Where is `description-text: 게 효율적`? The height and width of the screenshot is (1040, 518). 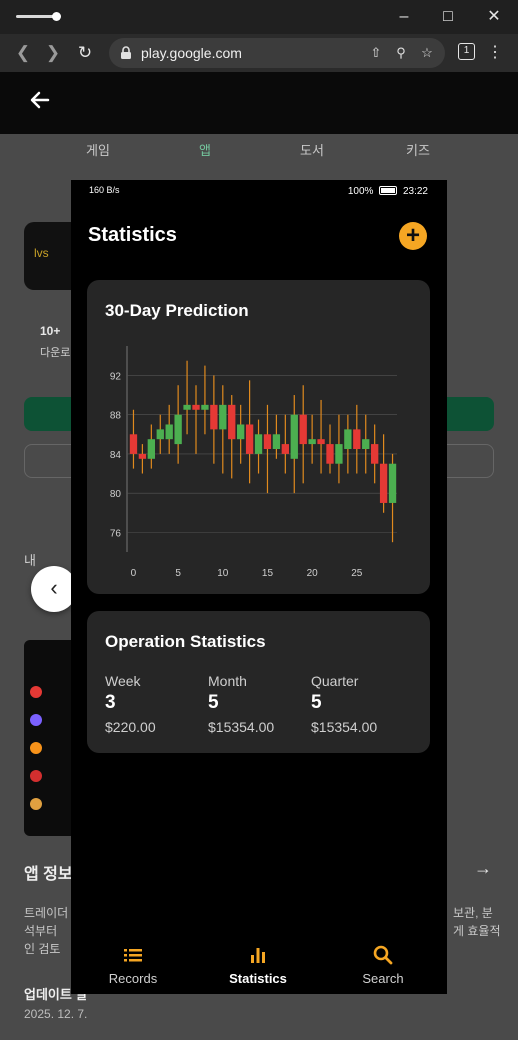 description-text: 게 효율적 is located at coordinates (477, 931).